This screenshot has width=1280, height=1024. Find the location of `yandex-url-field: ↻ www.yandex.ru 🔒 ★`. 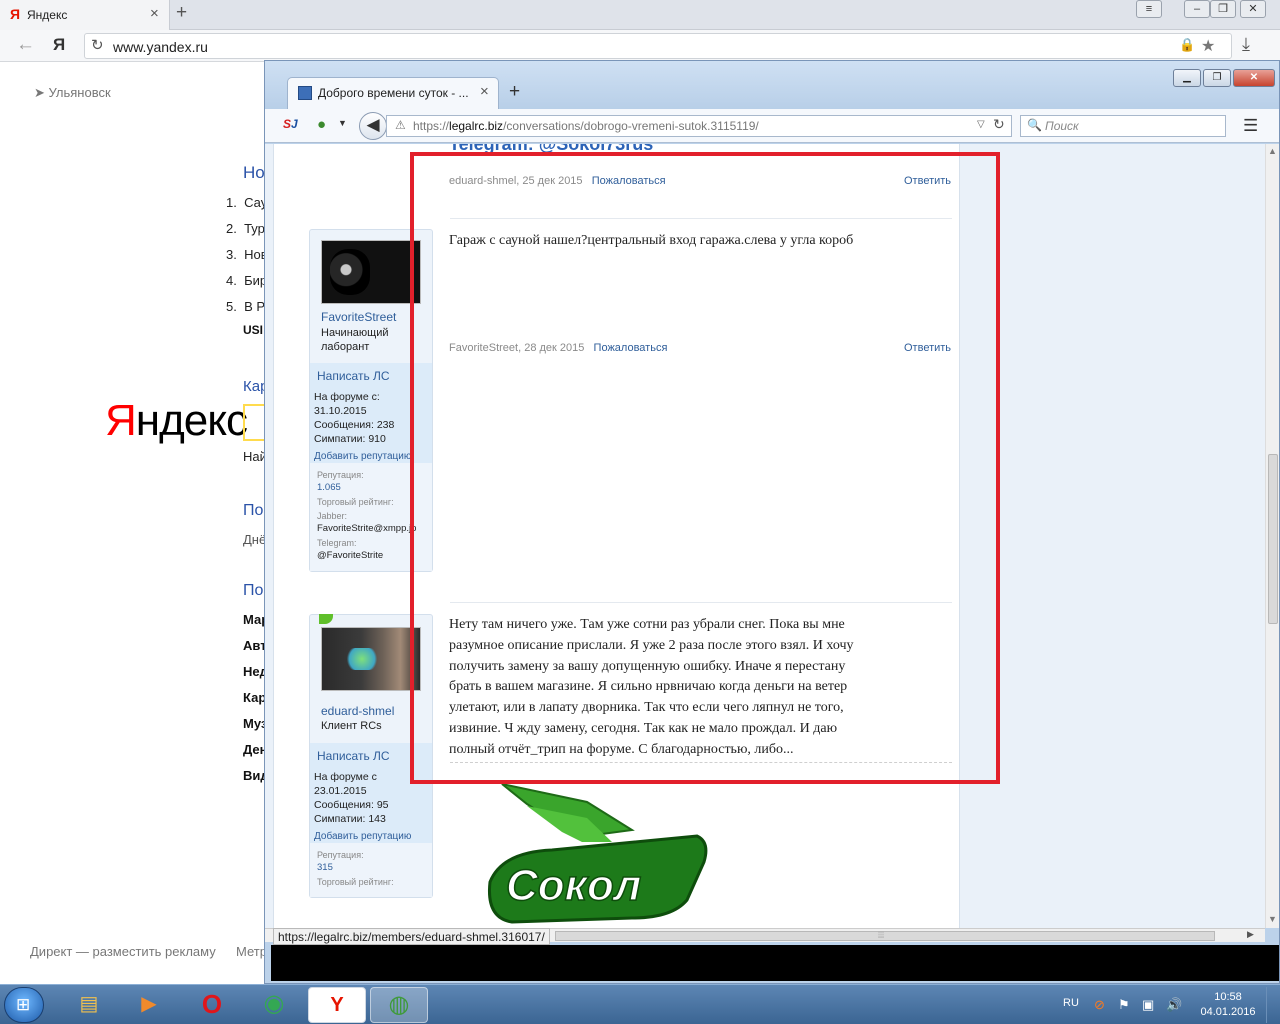

yandex-url-field: ↻ www.yandex.ru 🔒 ★ is located at coordinates (658, 46).